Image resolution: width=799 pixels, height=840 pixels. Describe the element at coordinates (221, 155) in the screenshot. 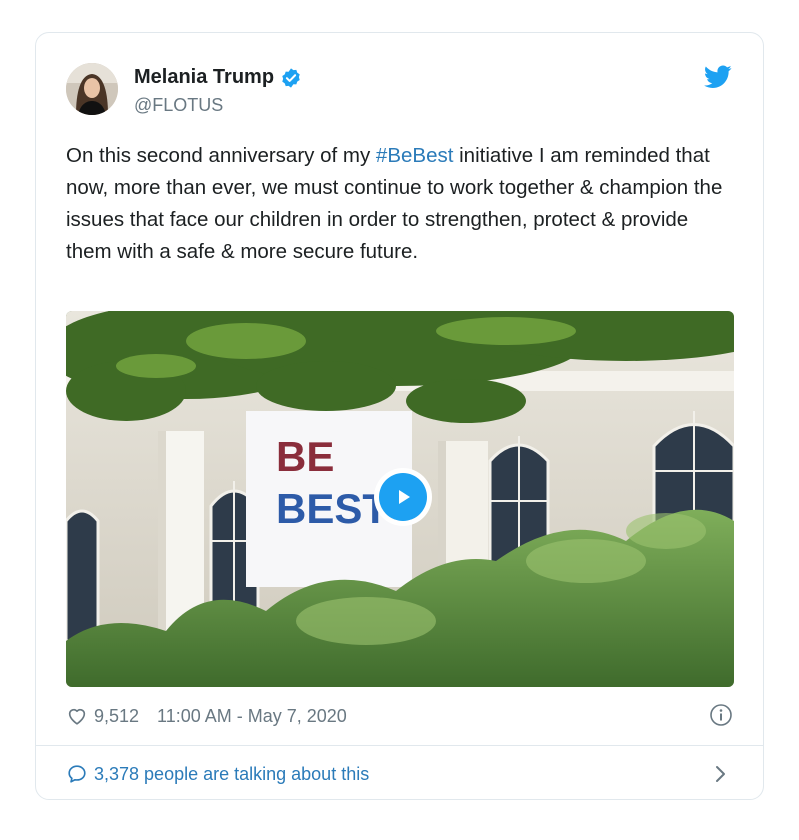

I see `tweet-text-before: On this second anniversary of my` at that location.